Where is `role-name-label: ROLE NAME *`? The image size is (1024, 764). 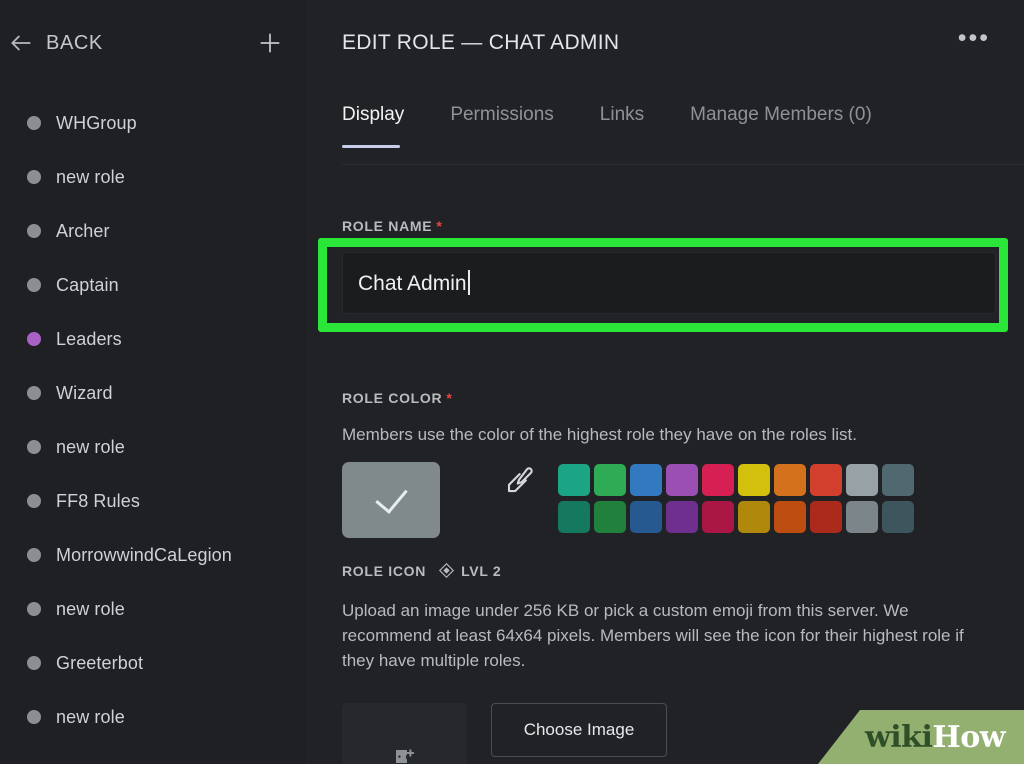 role-name-label: ROLE NAME * is located at coordinates (392, 226).